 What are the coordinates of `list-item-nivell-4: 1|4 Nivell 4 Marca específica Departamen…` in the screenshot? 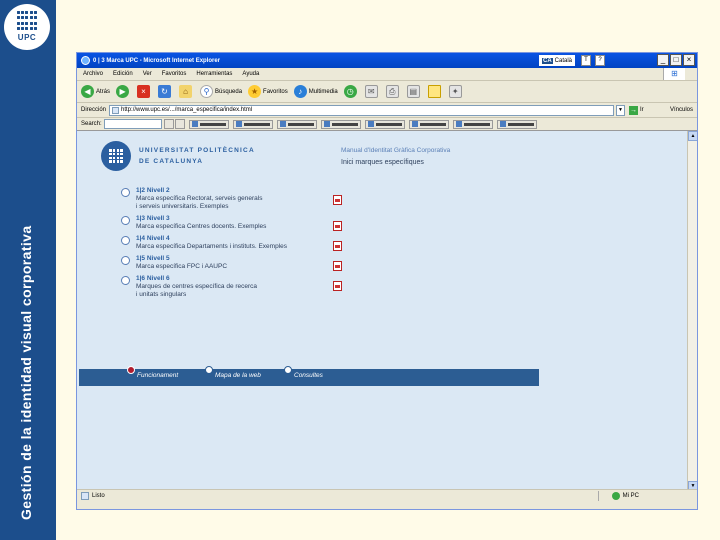 It's located at (236, 244).